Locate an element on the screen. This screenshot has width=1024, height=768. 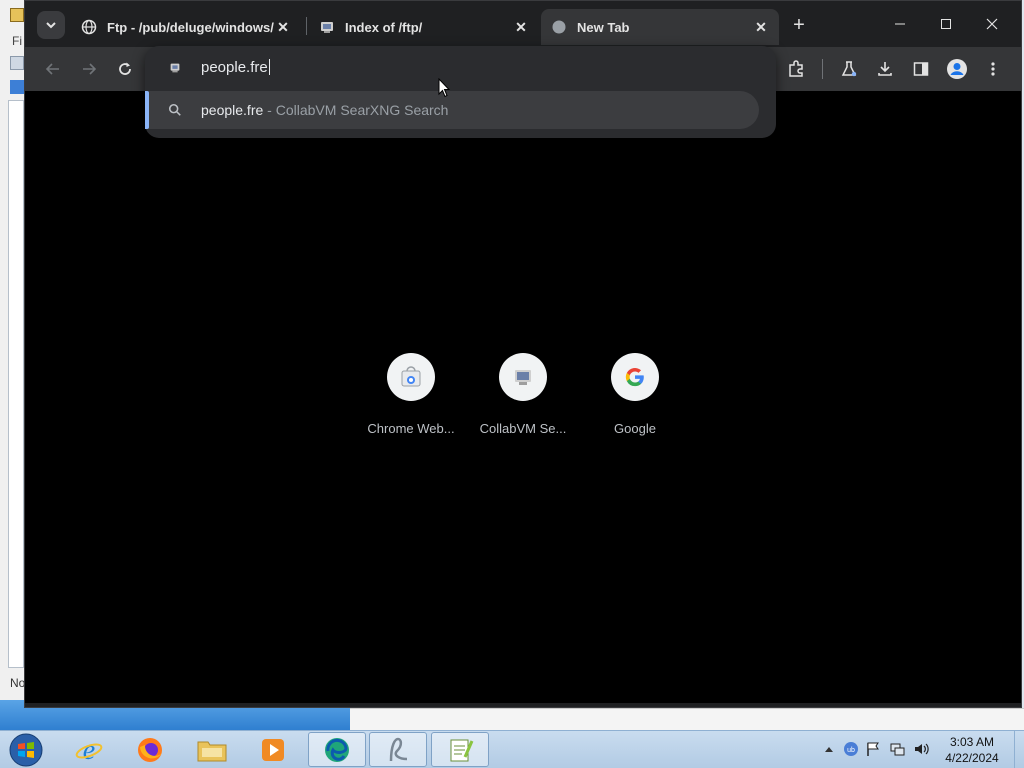
address-bar: people.fre is located at coordinates (460, 68).